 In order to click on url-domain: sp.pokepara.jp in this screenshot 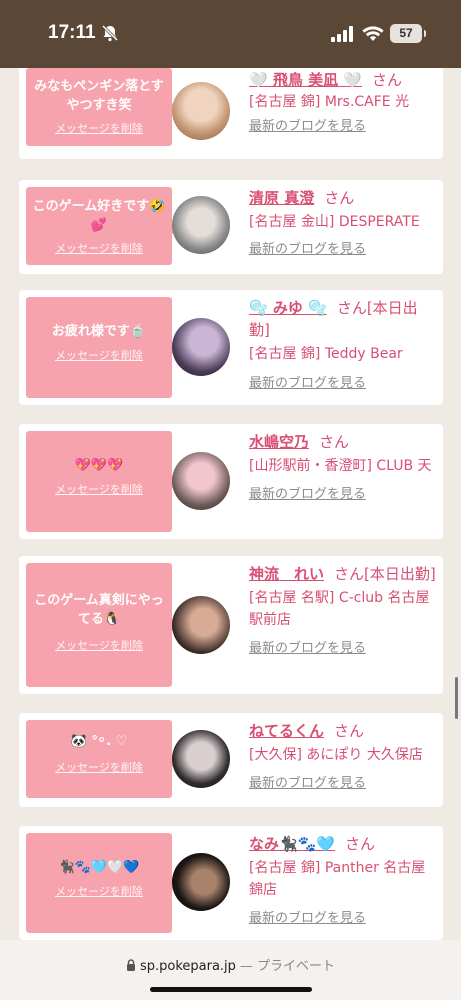, I will do `click(187, 966)`.